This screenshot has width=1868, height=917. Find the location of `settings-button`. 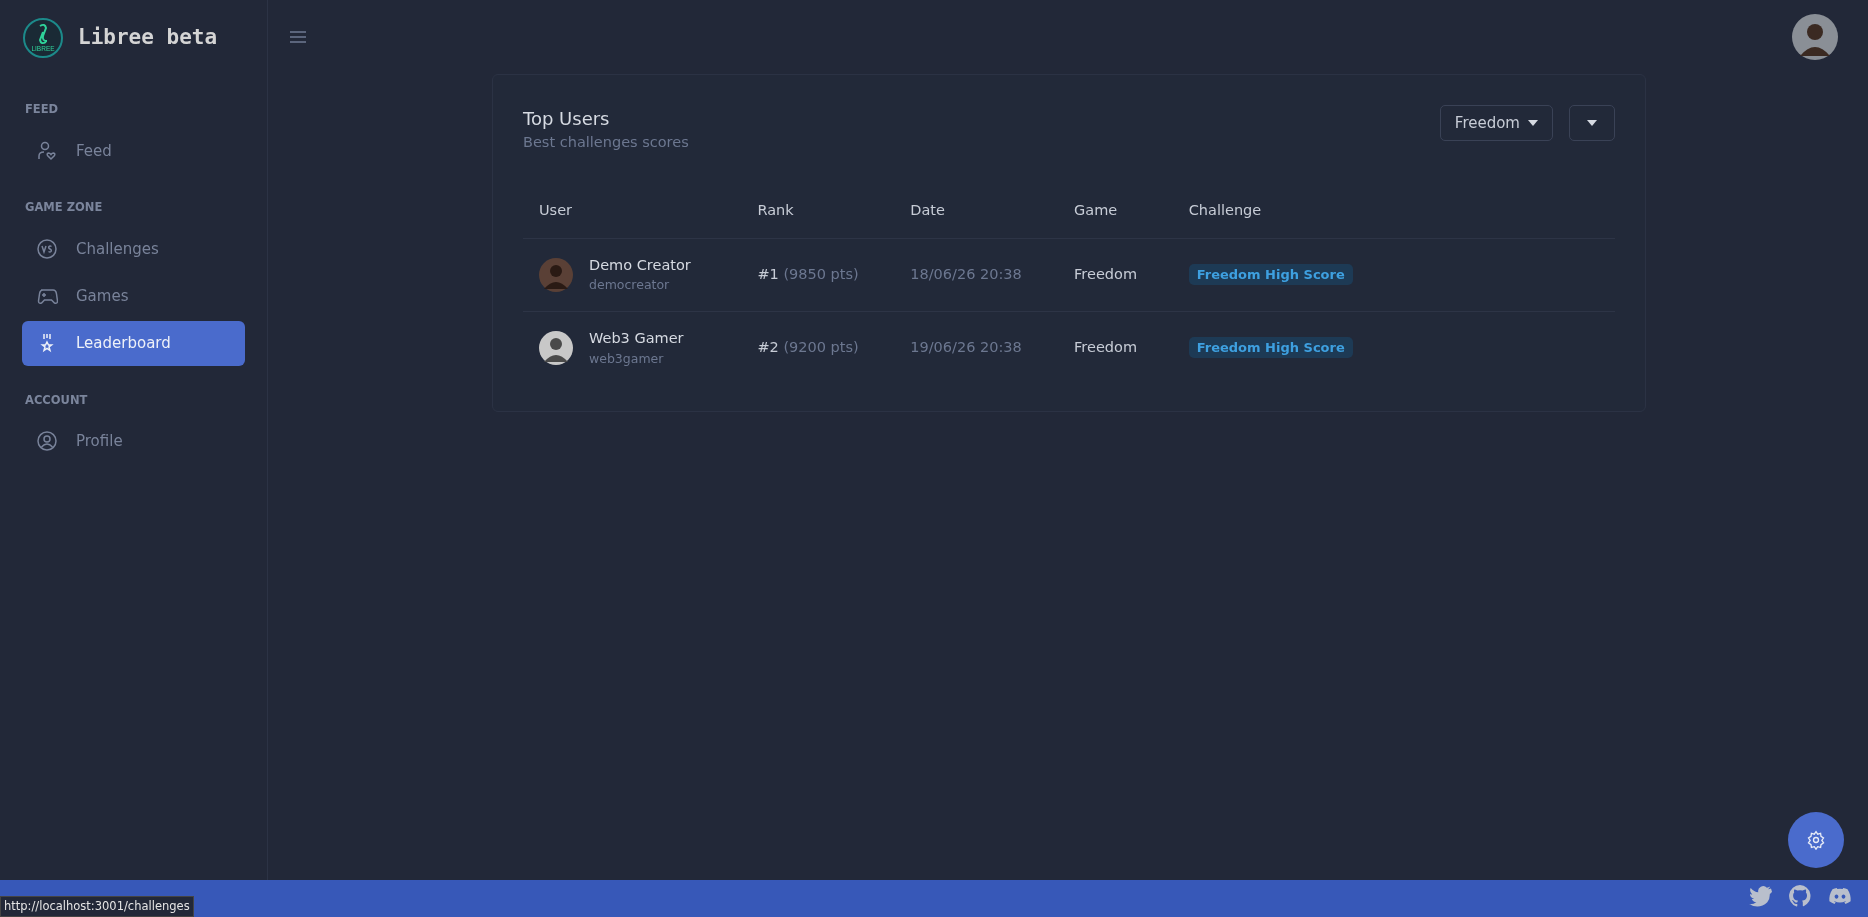

settings-button is located at coordinates (1816, 840).